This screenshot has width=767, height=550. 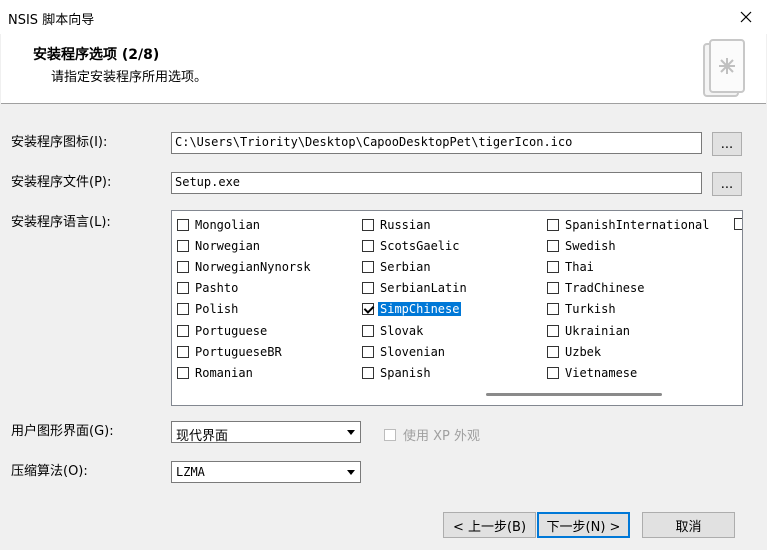 I want to click on language-item: Polish, so click(x=208, y=309).